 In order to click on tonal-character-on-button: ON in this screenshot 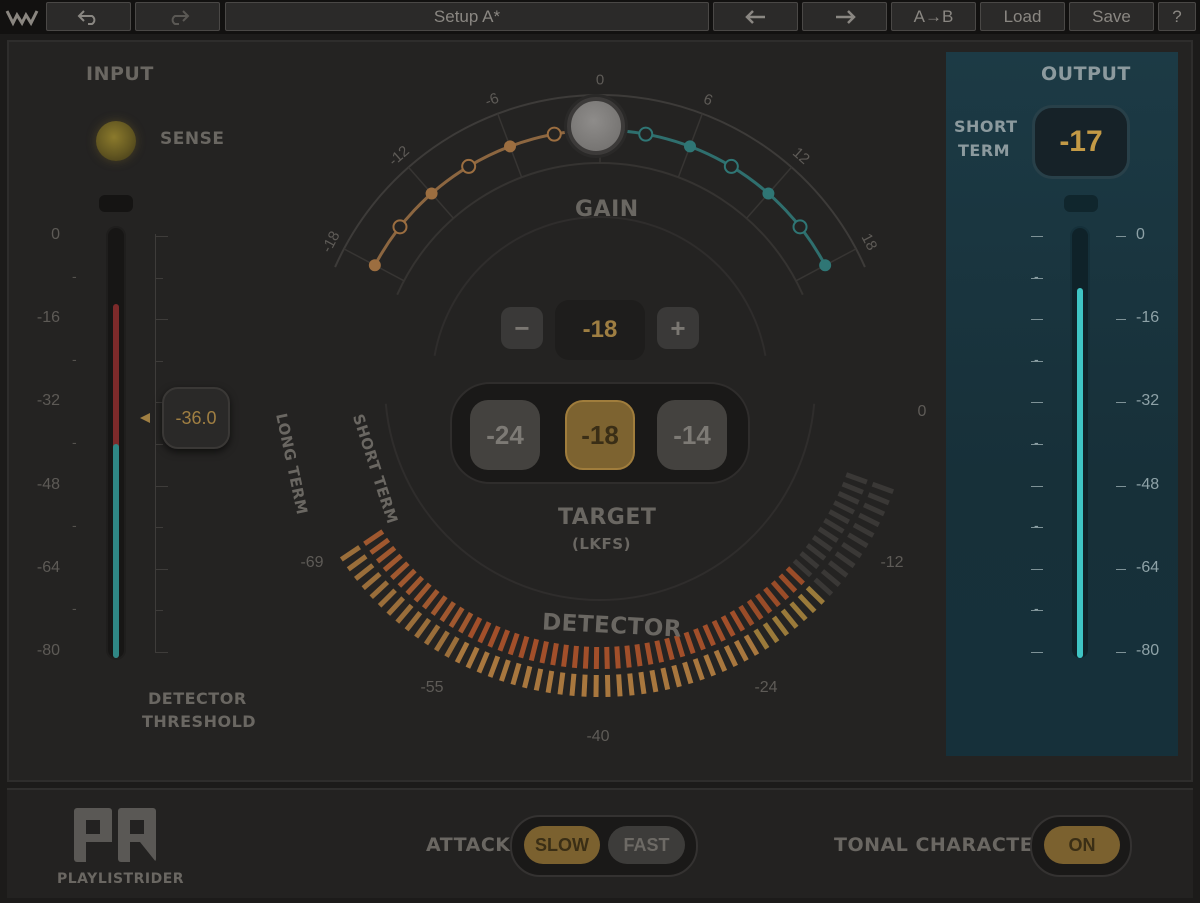, I will do `click(1082, 845)`.